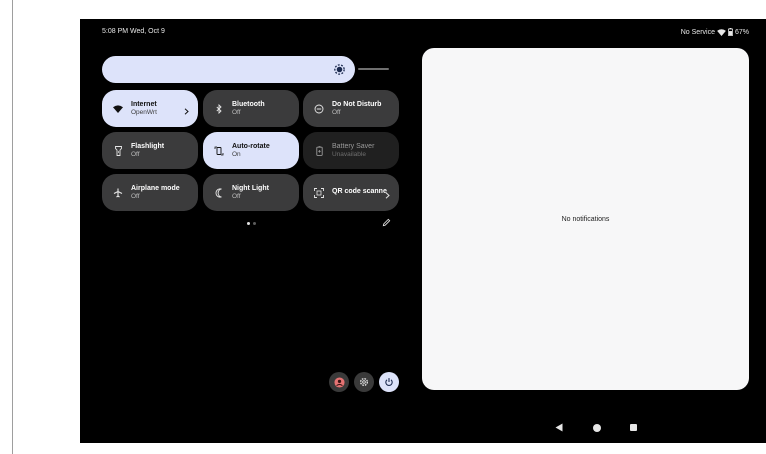 Image resolution: width=766 pixels, height=454 pixels. I want to click on tile-label: Battery Saver, so click(353, 146).